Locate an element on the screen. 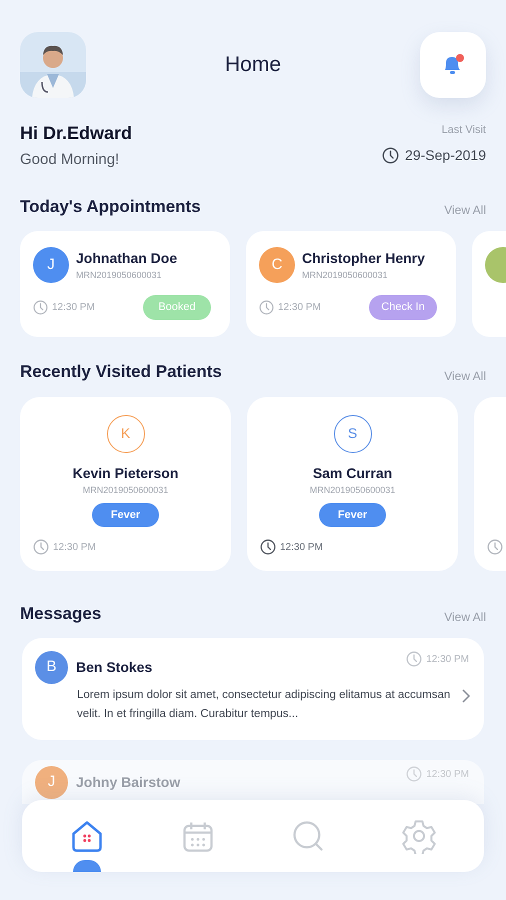  chevron-right-icon is located at coordinates (466, 696).